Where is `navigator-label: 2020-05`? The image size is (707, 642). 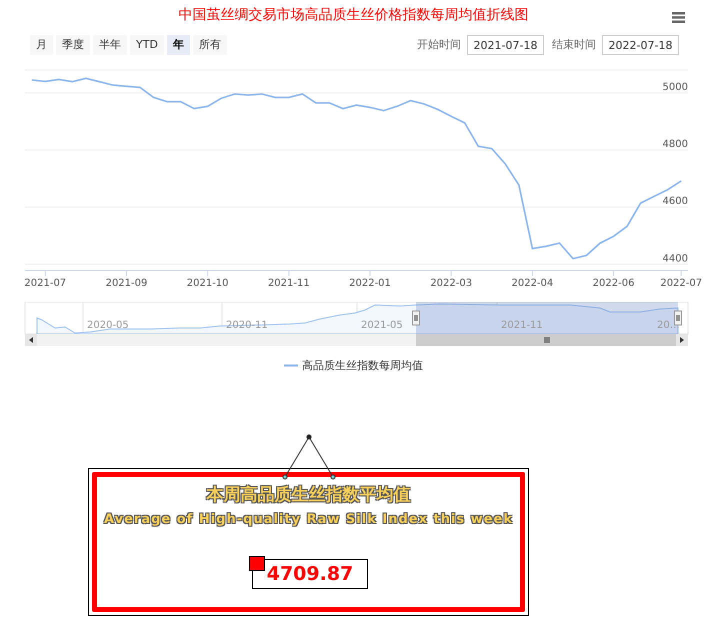
navigator-label: 2020-05 is located at coordinates (108, 325).